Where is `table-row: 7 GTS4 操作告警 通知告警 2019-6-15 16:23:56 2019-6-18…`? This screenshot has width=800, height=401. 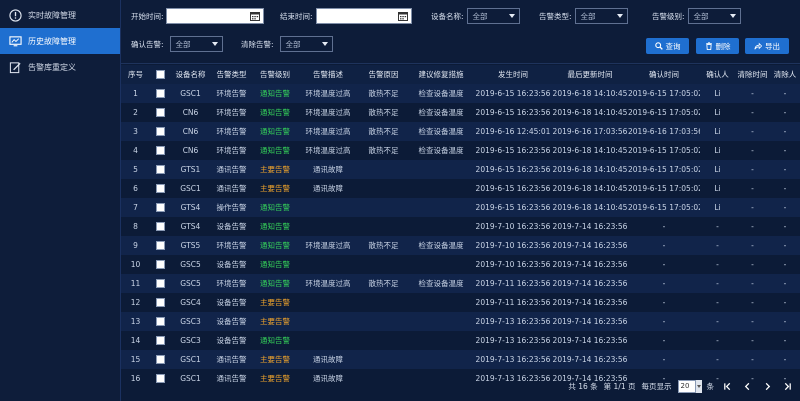
table-row: 7 GTS4 操作告警 通知告警 2019-6-15 16:23:56 2019-6-18… is located at coordinates (460, 207).